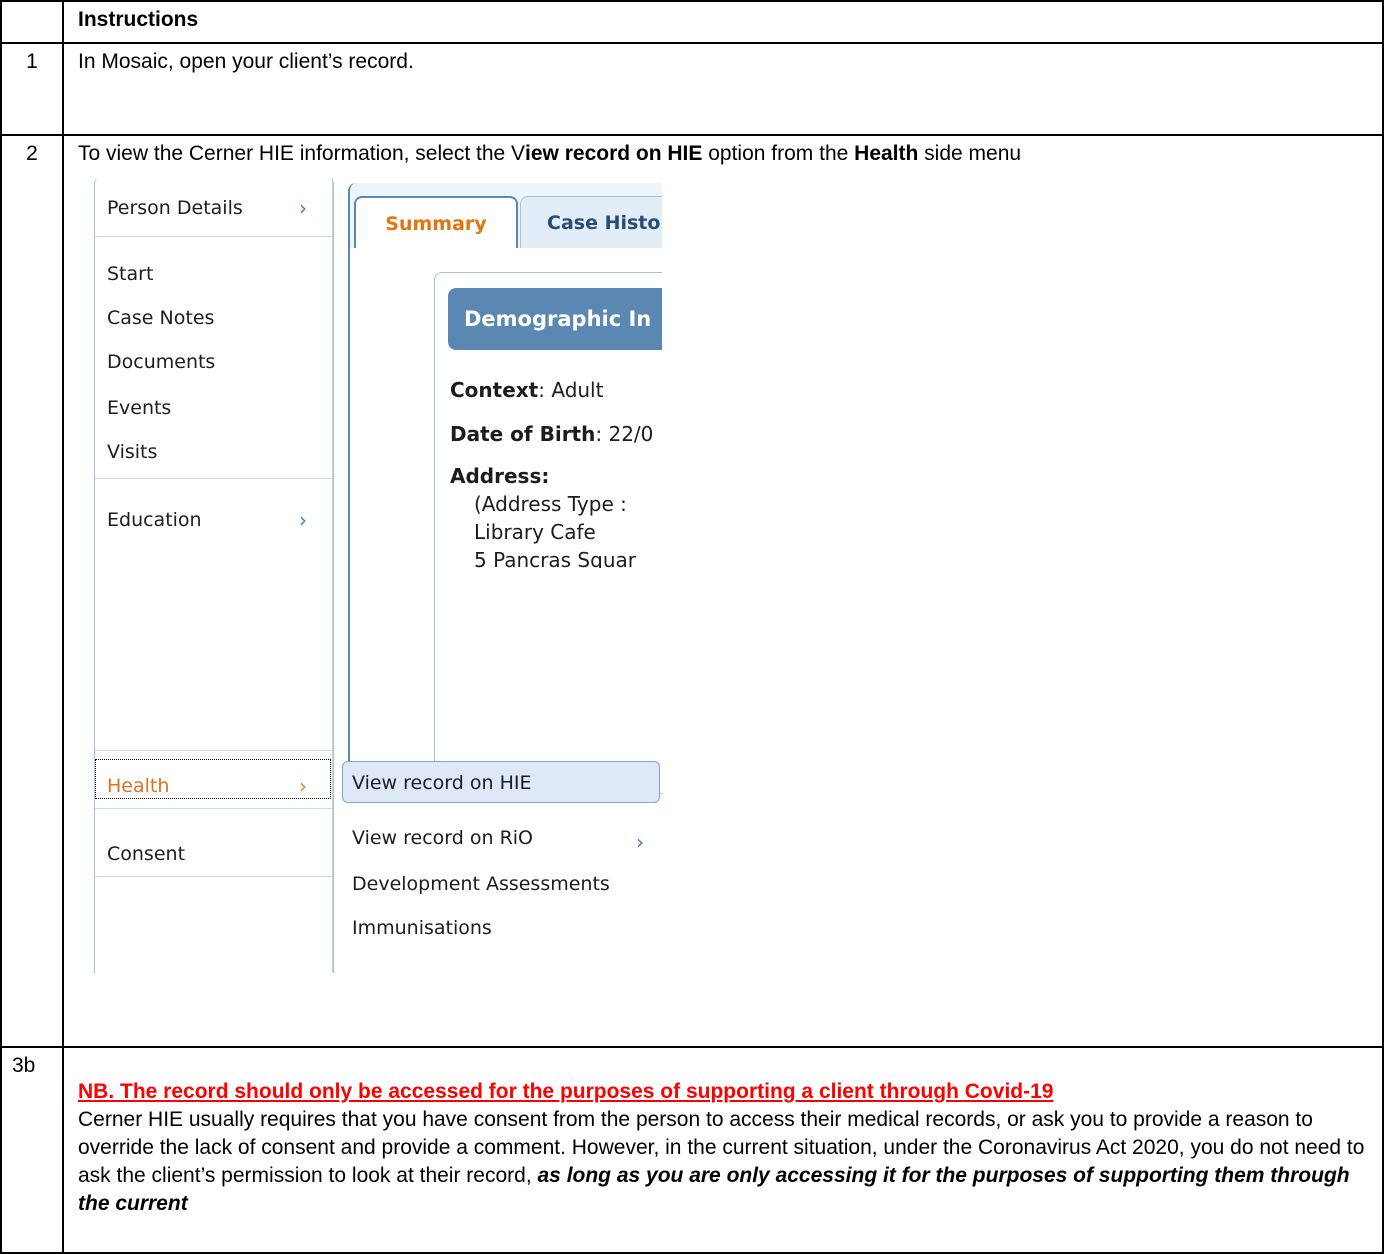 The width and height of the screenshot is (1384, 1254). What do you see at coordinates (161, 362) in the screenshot?
I see `side-item-documents: Documents` at bounding box center [161, 362].